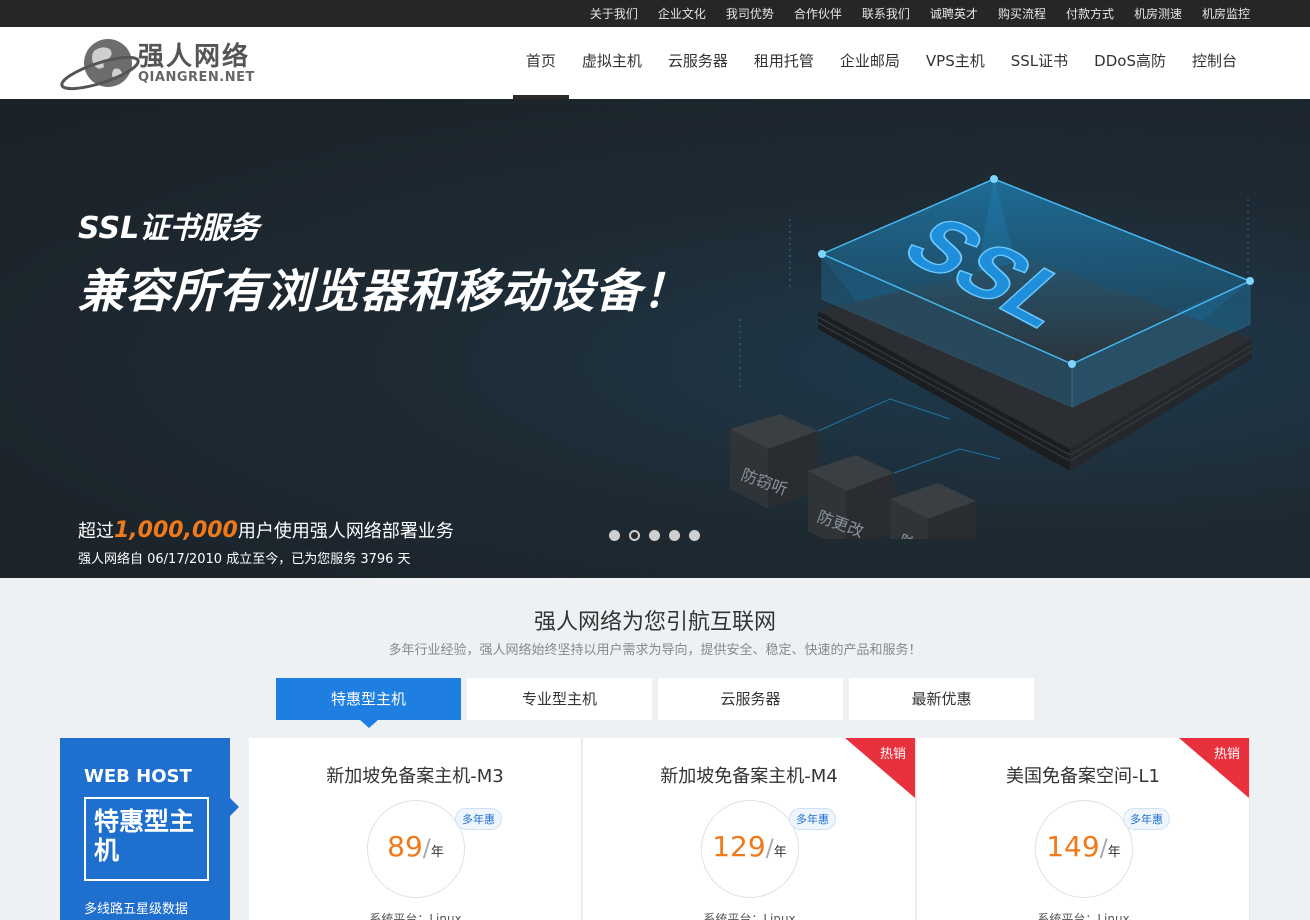  Describe the element at coordinates (368, 703) in the screenshot. I see `tab-discount-host: 特惠型主机` at that location.